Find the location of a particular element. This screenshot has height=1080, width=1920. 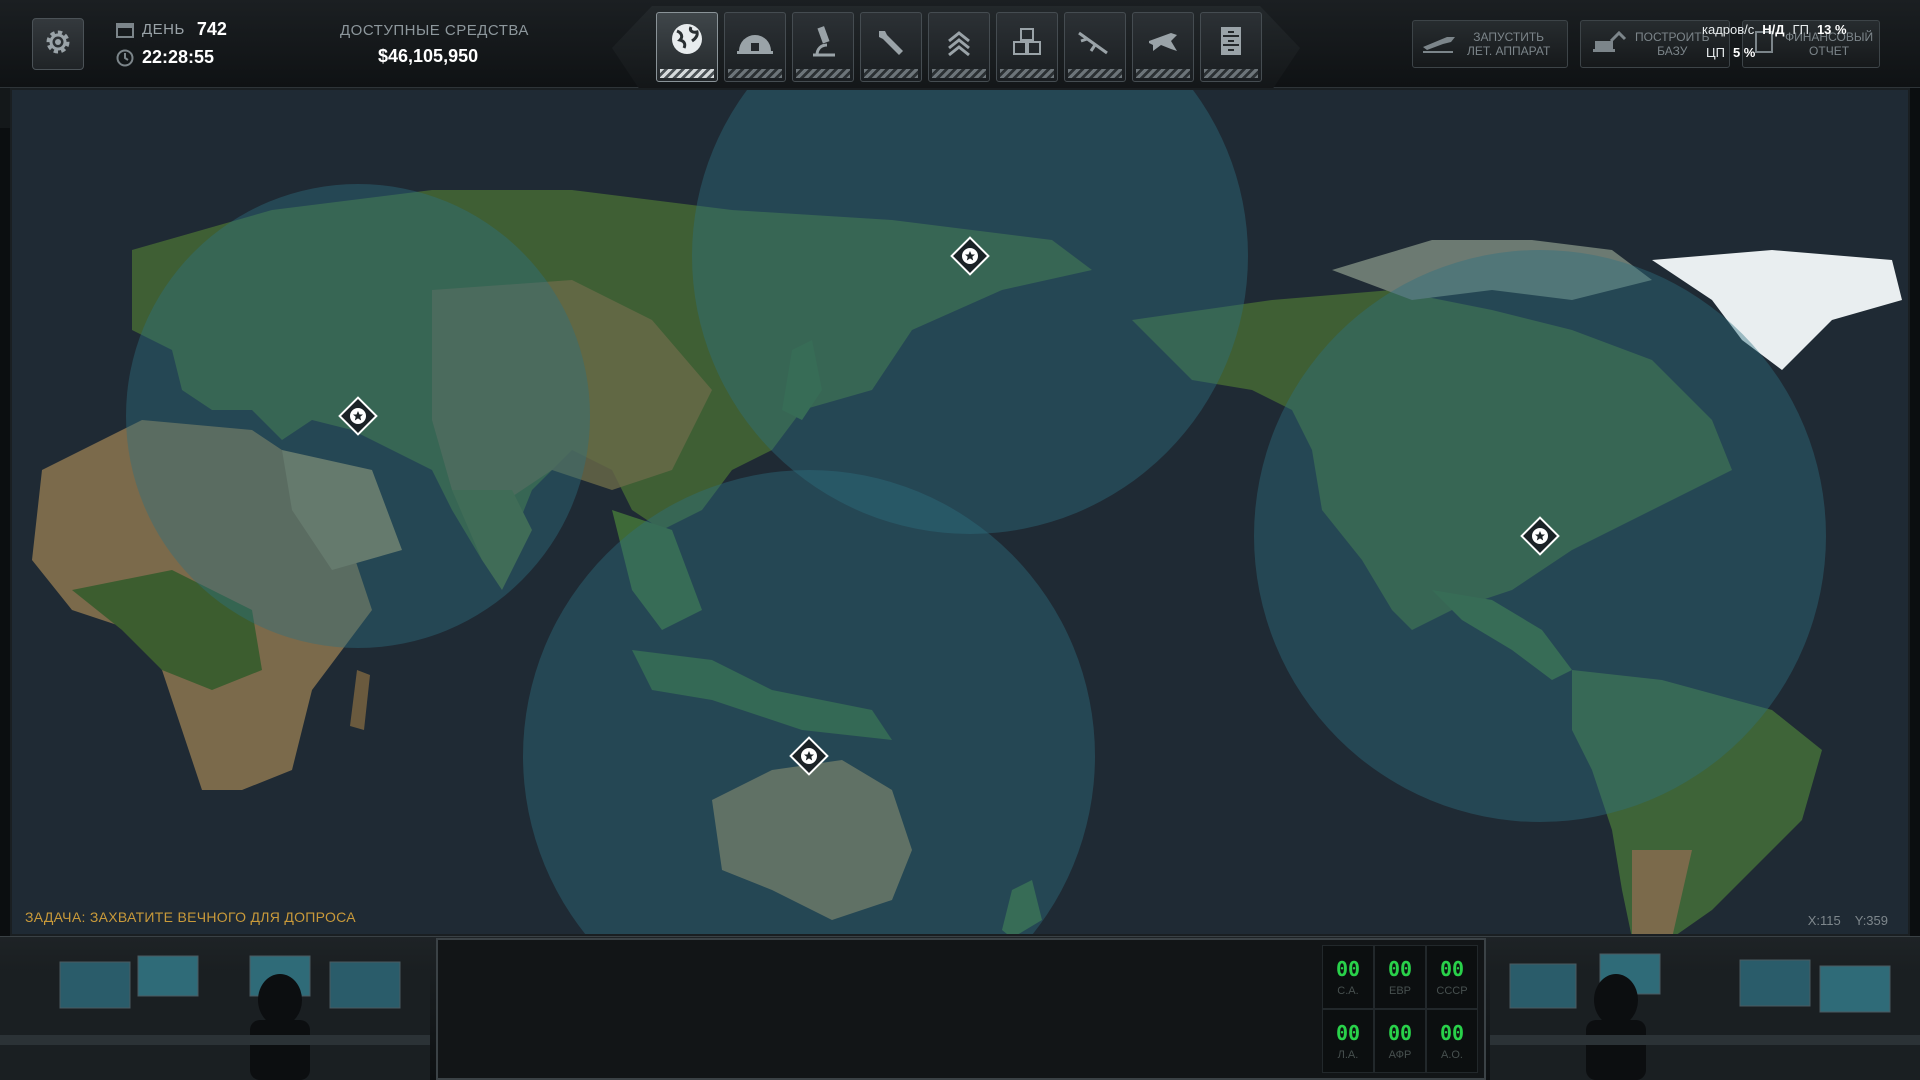

rank-chevron-icon is located at coordinates (959, 45).